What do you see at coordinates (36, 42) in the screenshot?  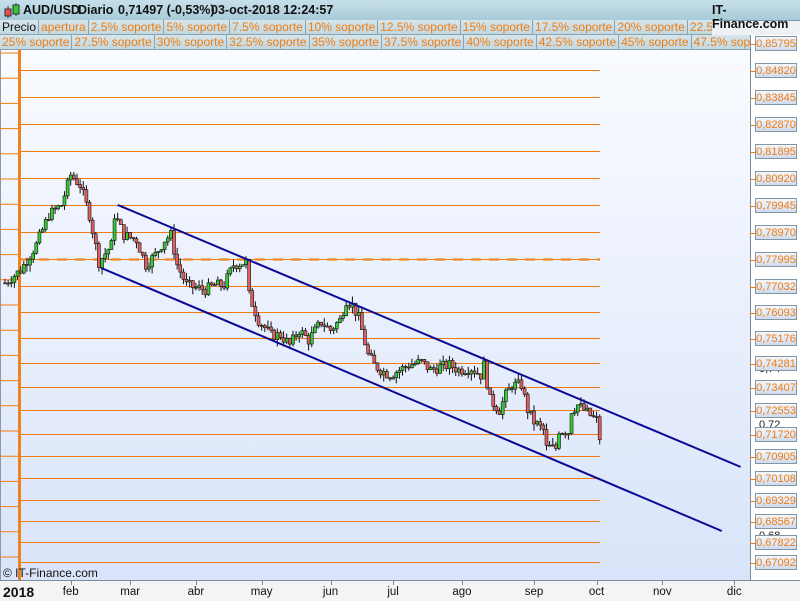 I see `indicator-tab: 25% soporte` at bounding box center [36, 42].